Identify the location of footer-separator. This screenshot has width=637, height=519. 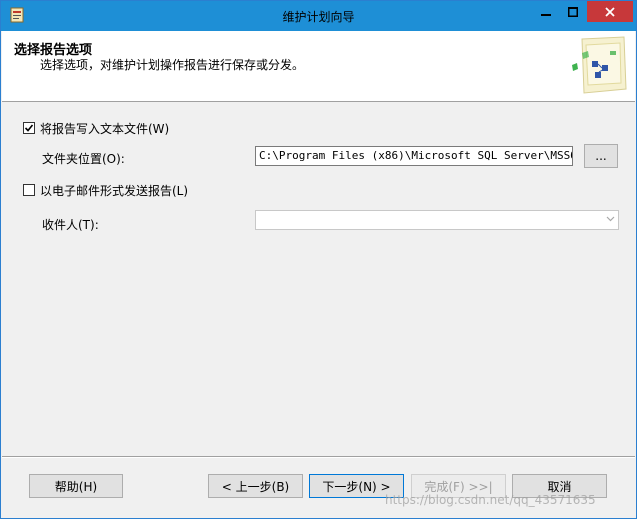
(318, 457).